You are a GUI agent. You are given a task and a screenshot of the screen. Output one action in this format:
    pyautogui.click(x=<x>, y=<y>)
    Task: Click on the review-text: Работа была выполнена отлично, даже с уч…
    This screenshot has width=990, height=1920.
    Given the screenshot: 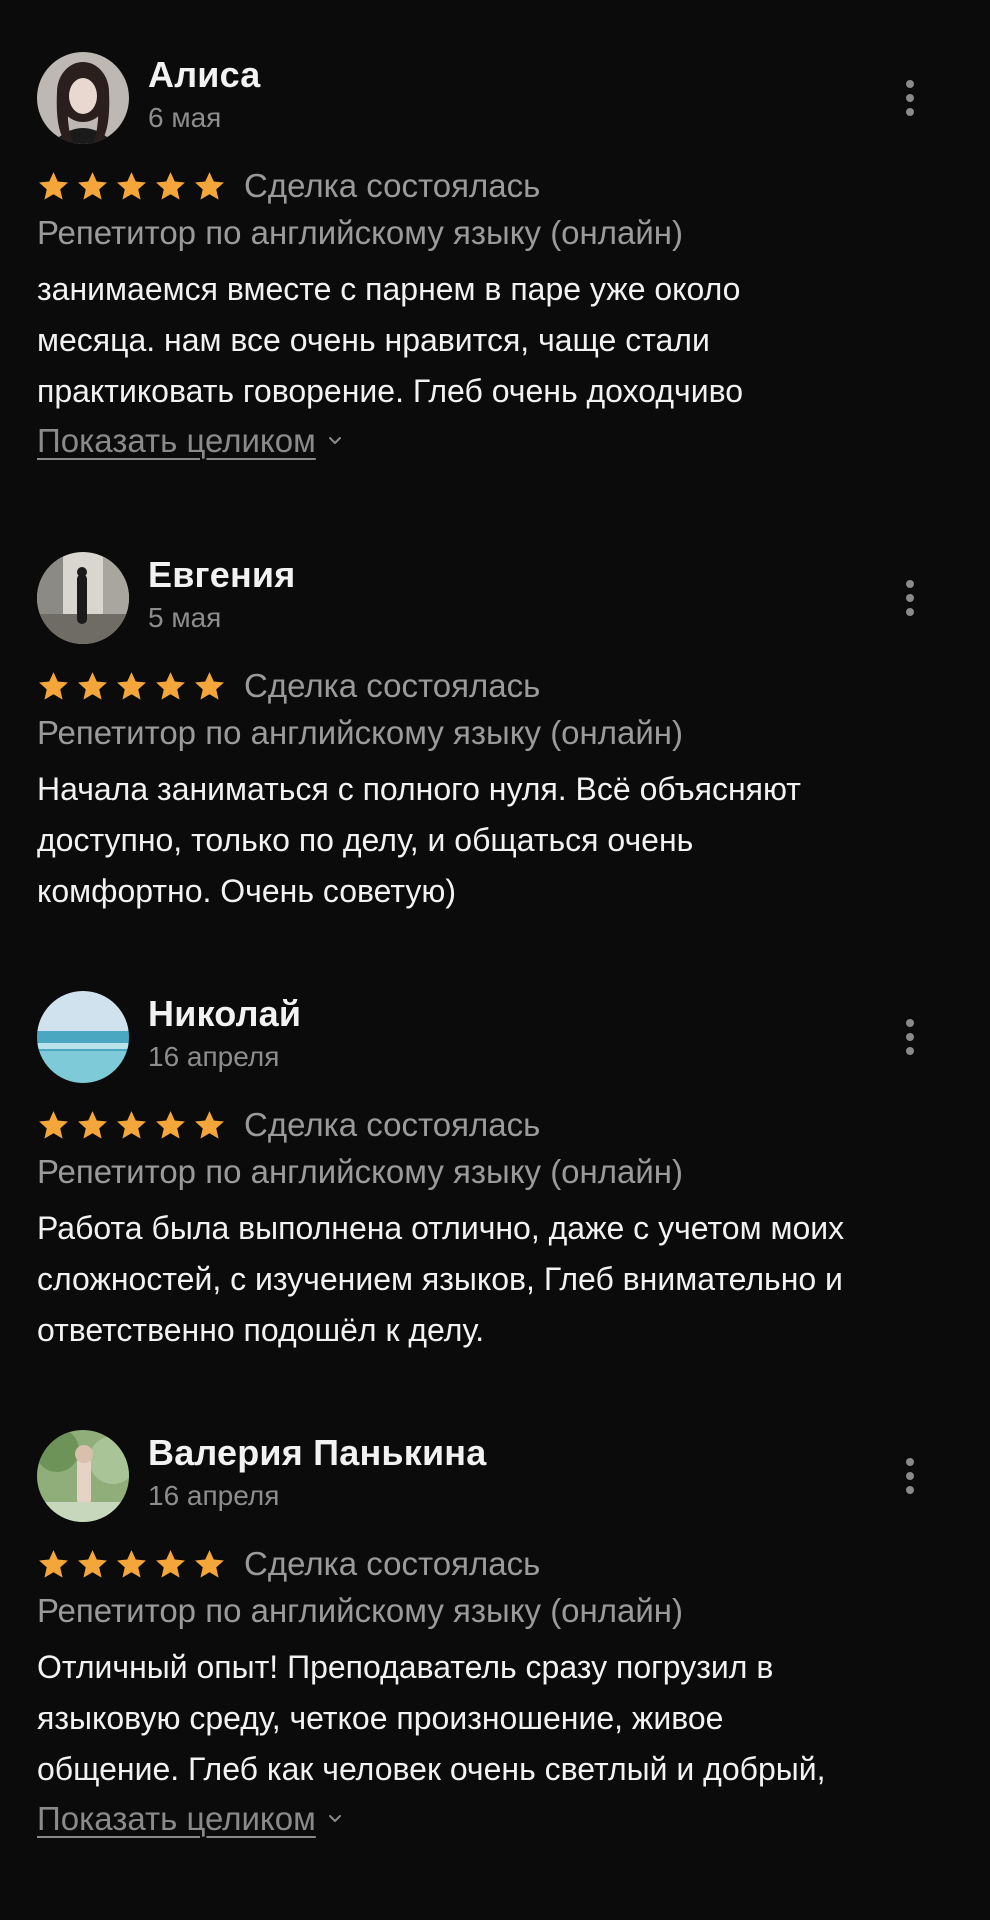 What is the action you would take?
    pyautogui.click(x=495, y=1279)
    